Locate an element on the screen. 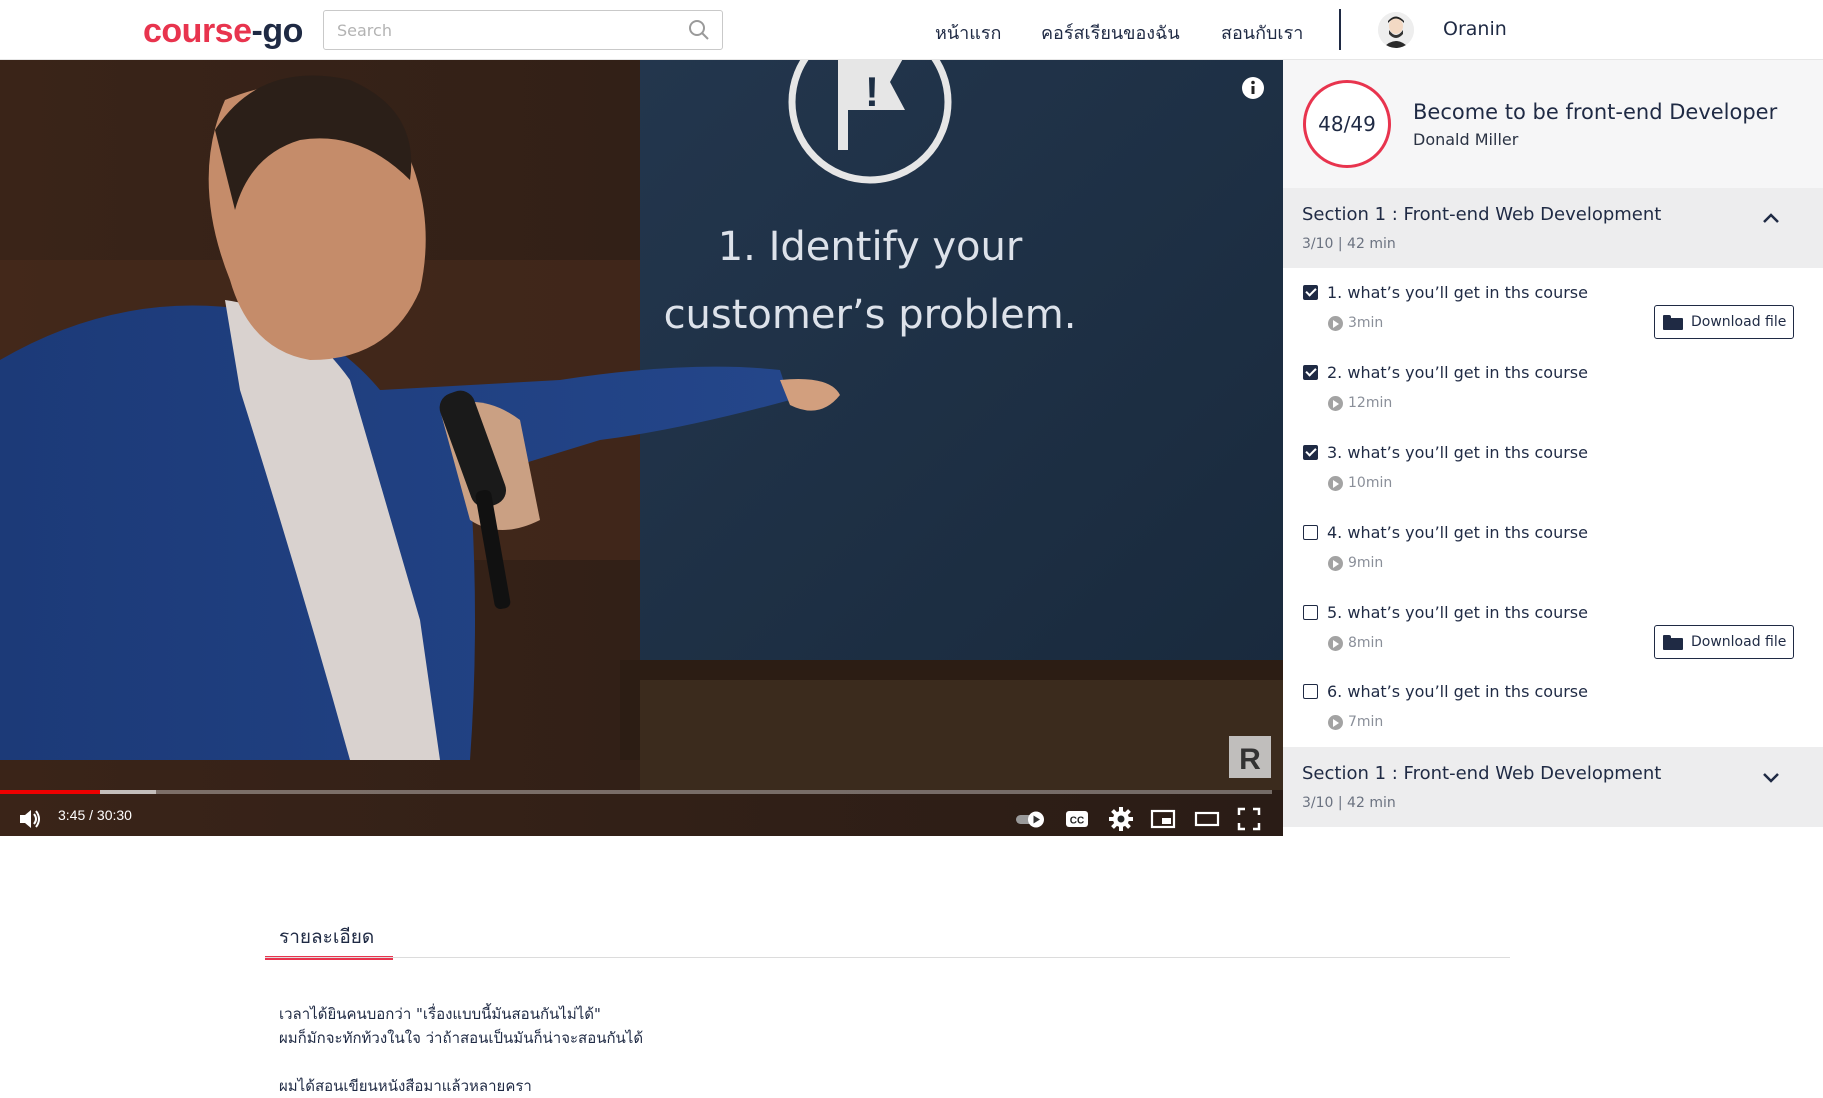 The image size is (1823, 1098). logo: course-go is located at coordinates (223, 31).